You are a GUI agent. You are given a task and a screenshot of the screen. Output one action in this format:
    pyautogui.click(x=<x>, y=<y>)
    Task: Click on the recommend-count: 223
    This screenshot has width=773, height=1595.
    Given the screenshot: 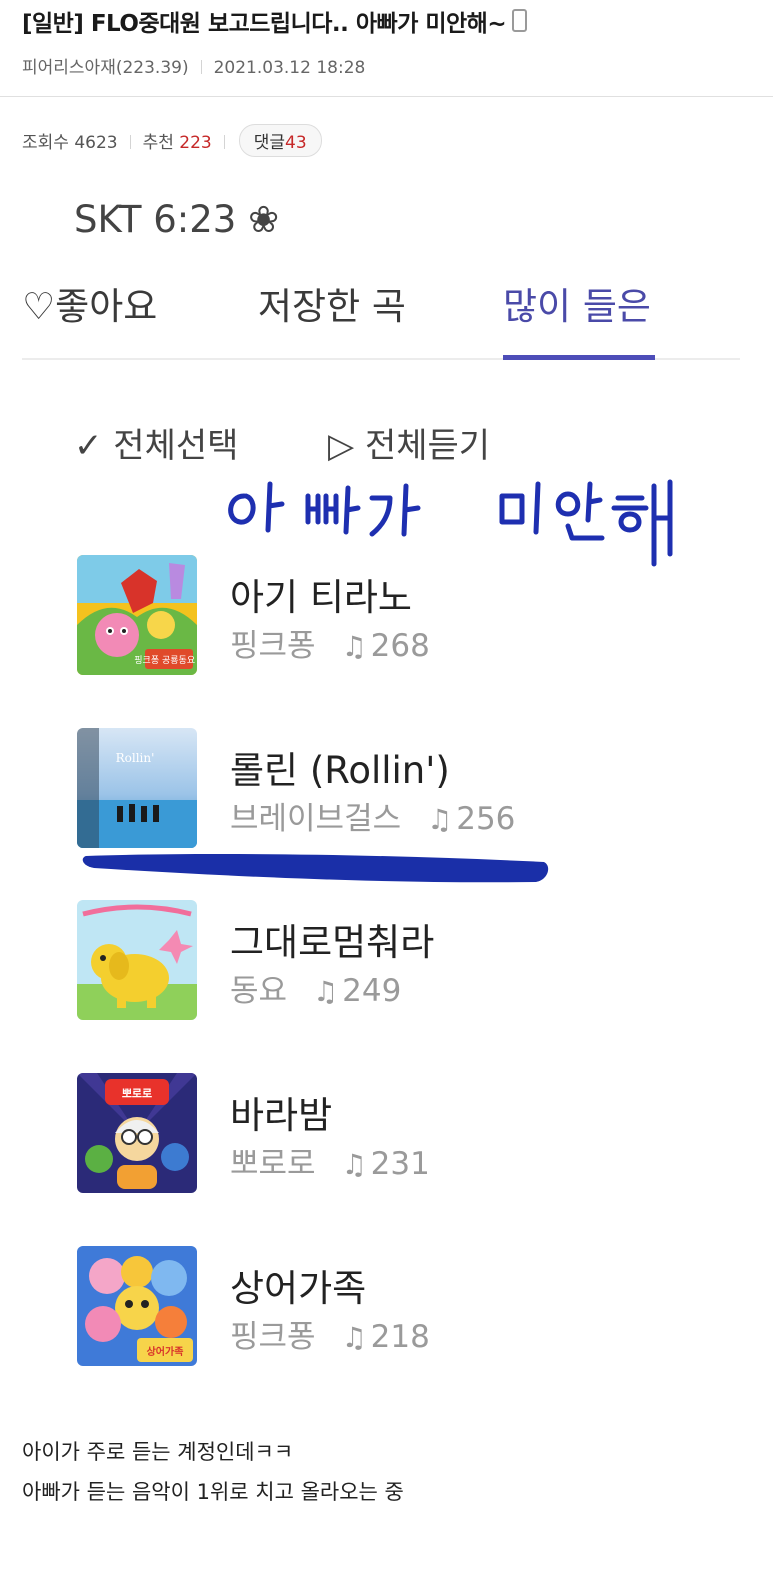 What is the action you would take?
    pyautogui.click(x=195, y=143)
    